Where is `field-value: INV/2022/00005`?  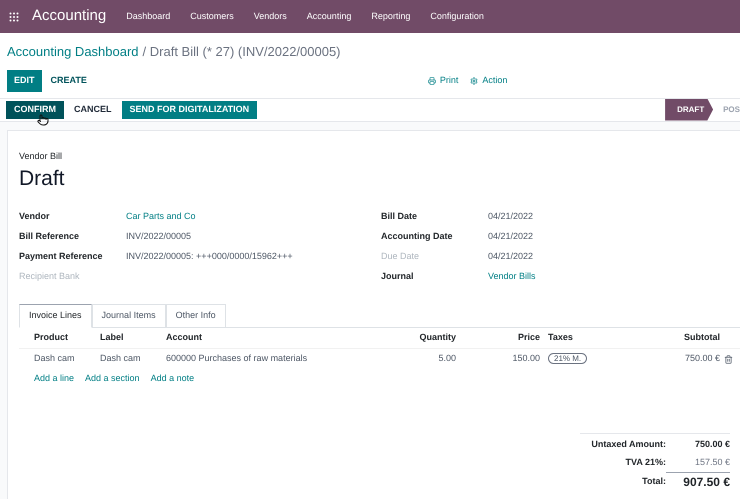 field-value: INV/2022/00005 is located at coordinates (159, 237).